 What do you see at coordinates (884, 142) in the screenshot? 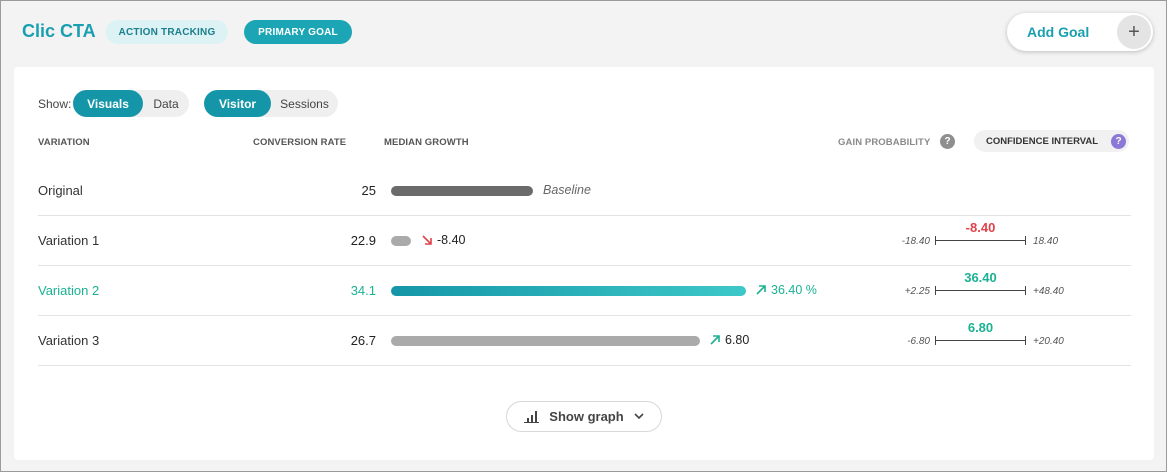
I see `column-header-gain-probability: GAIN PROBABILITY` at bounding box center [884, 142].